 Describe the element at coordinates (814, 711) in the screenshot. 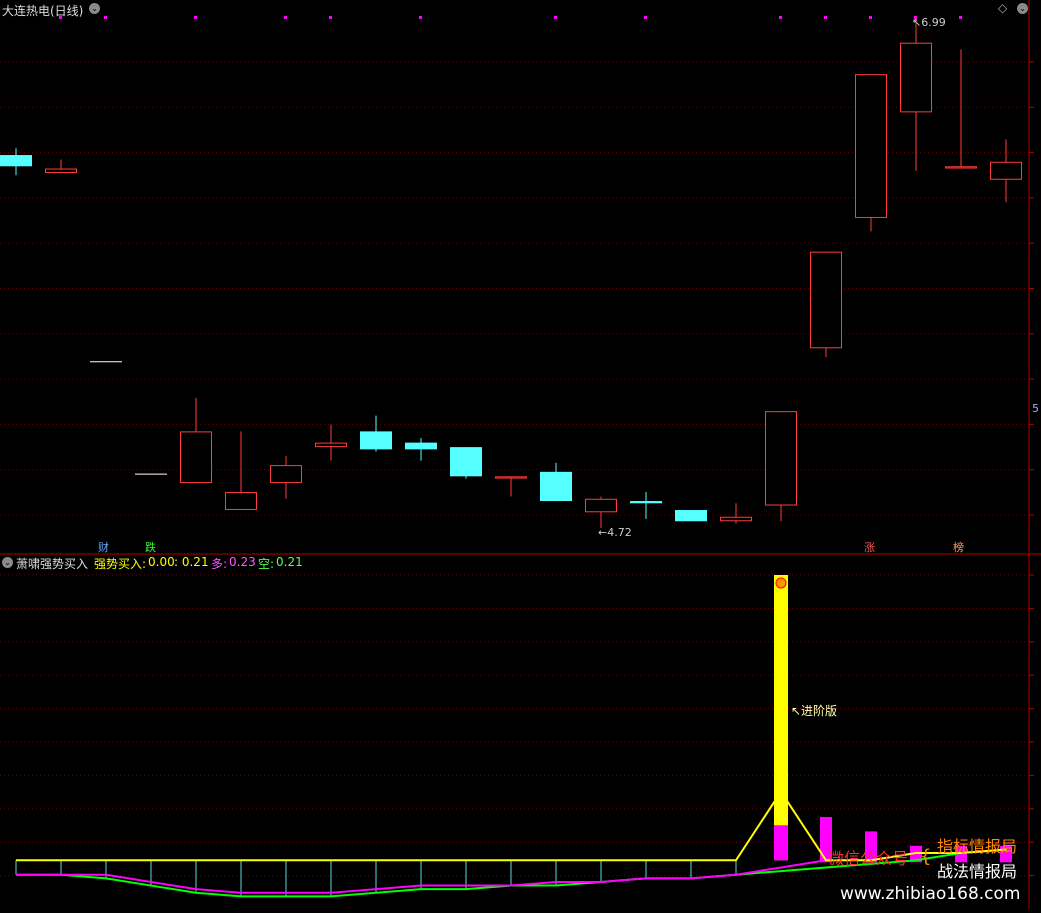

I see `advanced-version-annotation: ↖进阶版` at that location.